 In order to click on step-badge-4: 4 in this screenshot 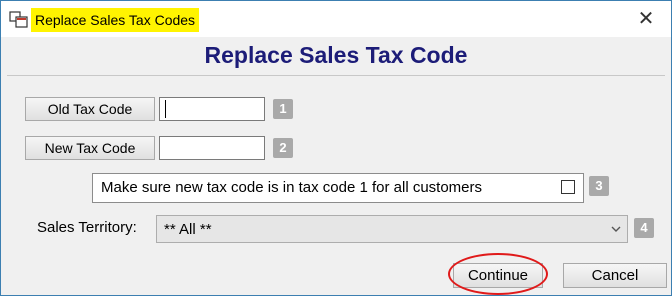, I will do `click(644, 228)`.